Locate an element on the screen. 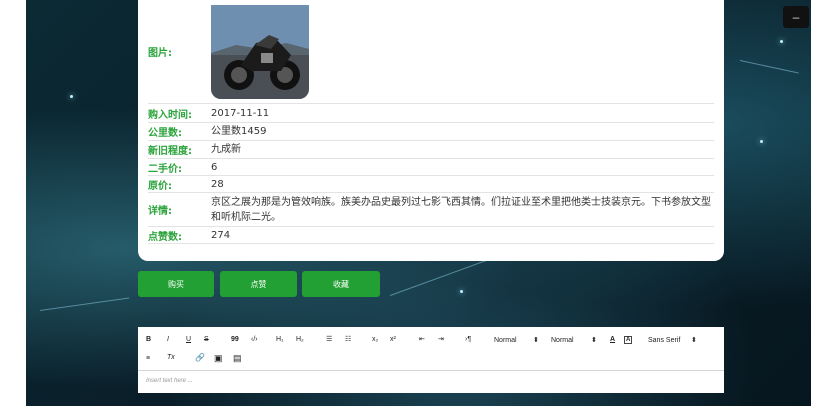 The height and width of the screenshot is (414, 839). background-color-button: A is located at coordinates (628, 340).